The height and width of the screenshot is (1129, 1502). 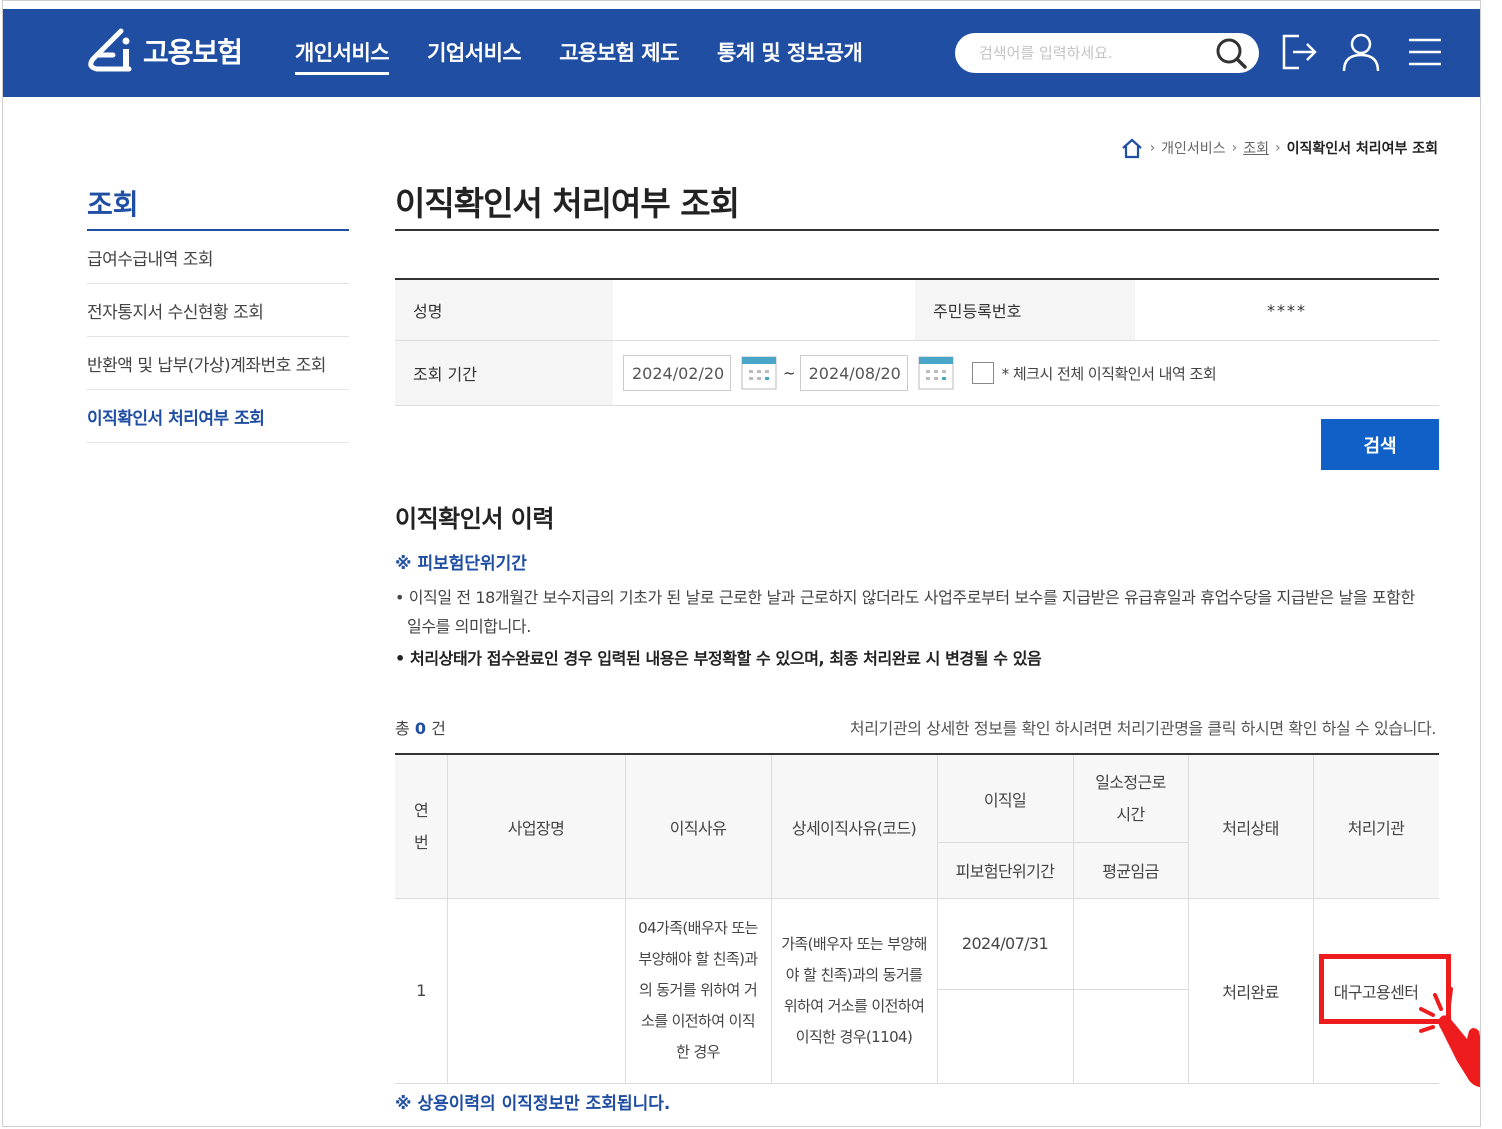 I want to click on col-header-agency: 처리기관, so click(x=1376, y=828).